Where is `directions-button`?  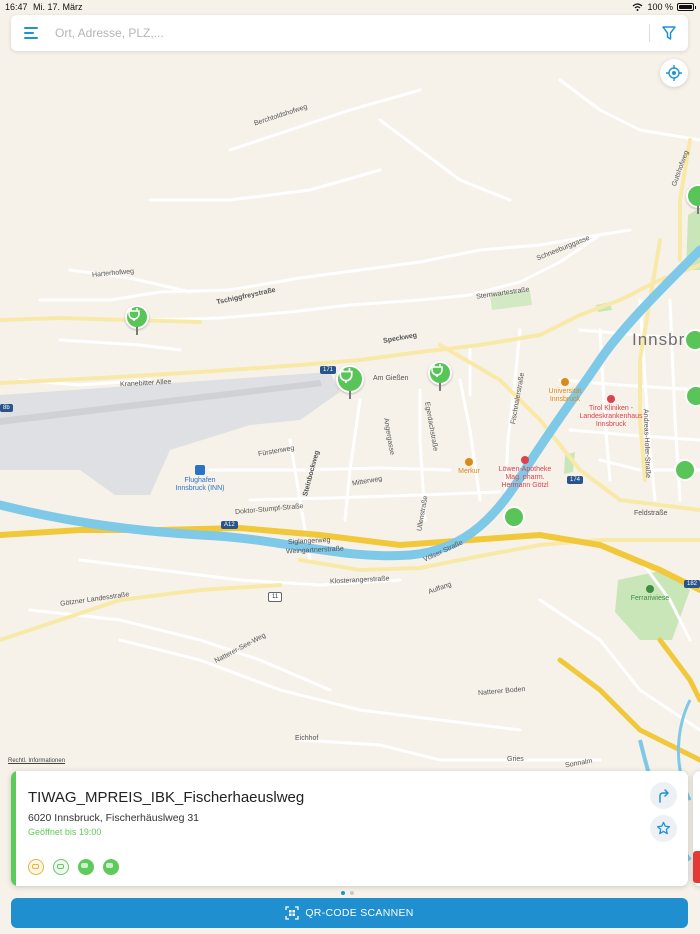 directions-button is located at coordinates (663, 795).